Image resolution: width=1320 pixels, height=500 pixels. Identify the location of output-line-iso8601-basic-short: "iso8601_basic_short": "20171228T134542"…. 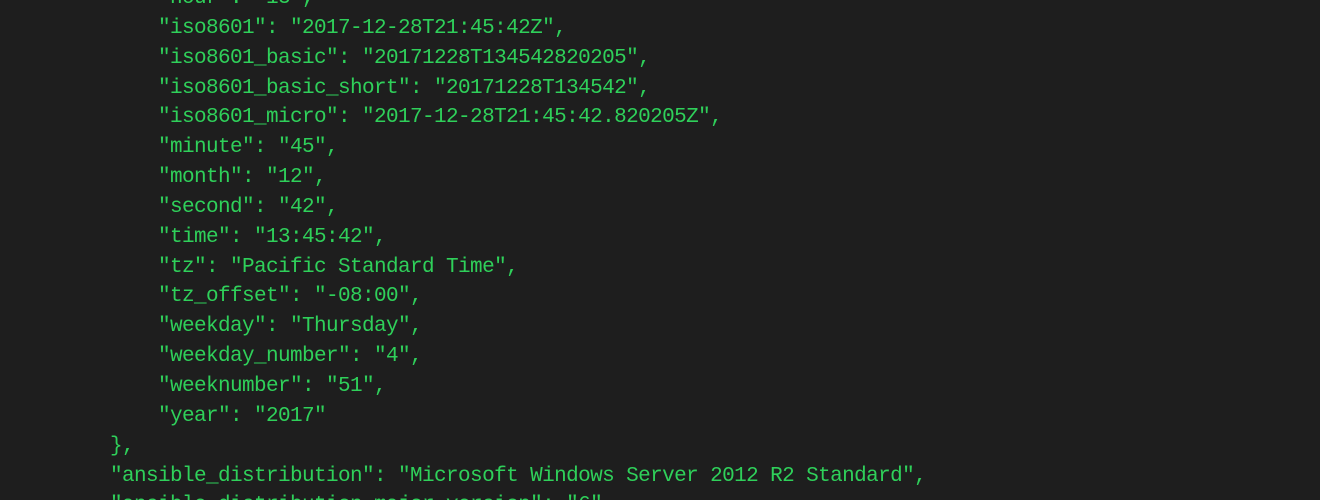
(380, 88).